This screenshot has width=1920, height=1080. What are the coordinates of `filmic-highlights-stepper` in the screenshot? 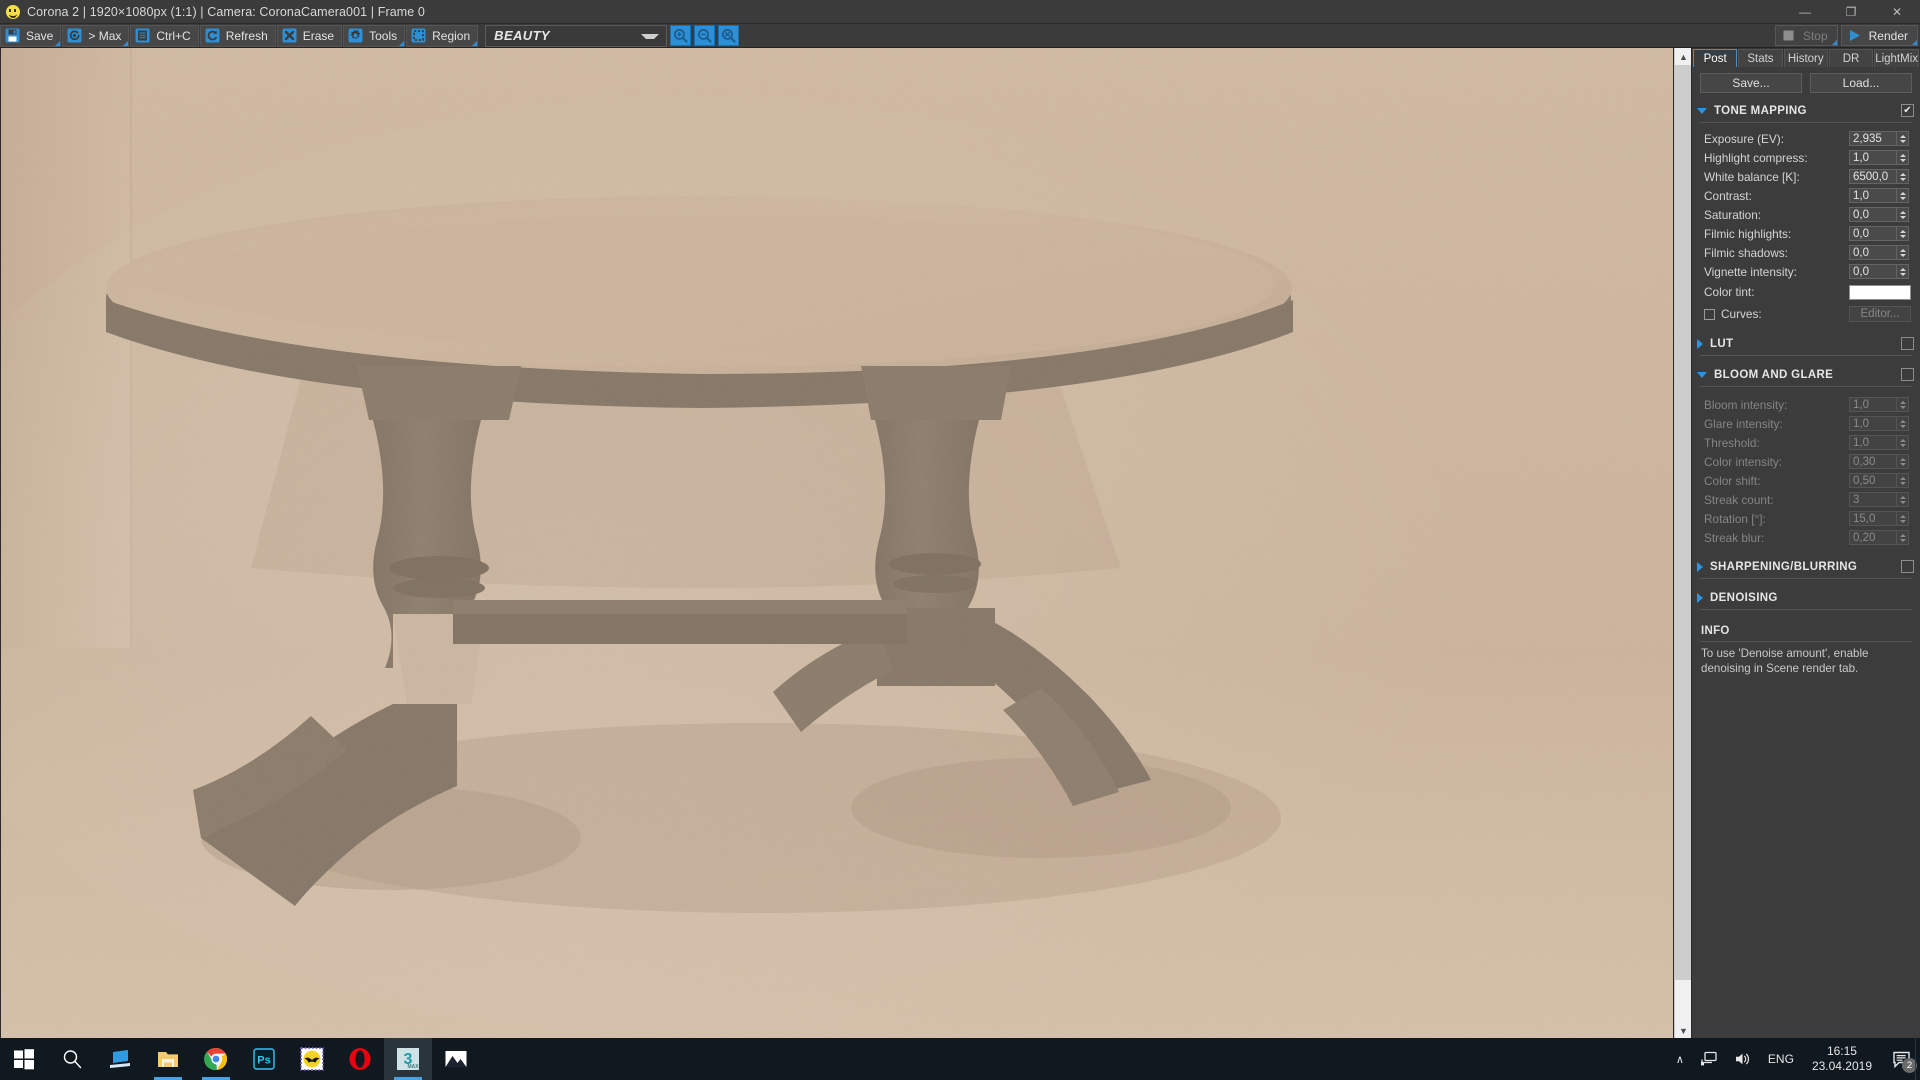 It's located at (1903, 233).